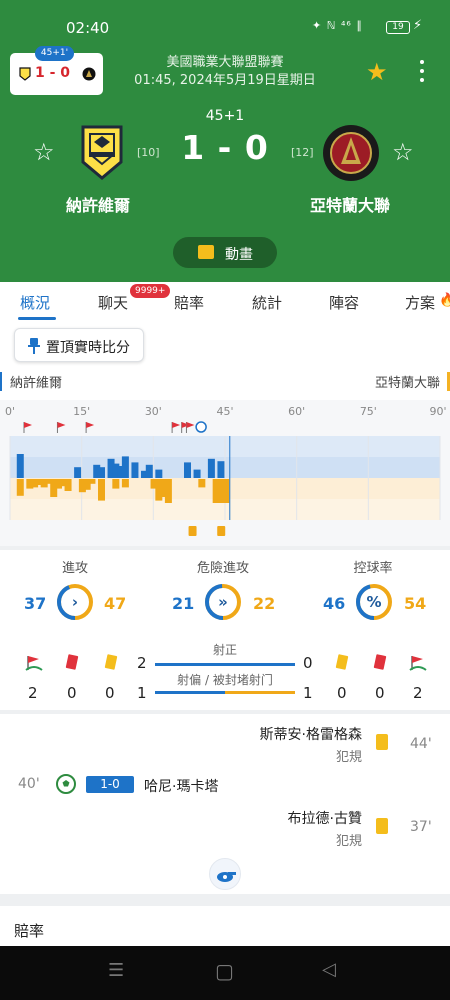 Image resolution: width=450 pixels, height=1000 pixels. What do you see at coordinates (310, 735) in the screenshot?
I see `event-player: 斯蒂安·格雷格森` at bounding box center [310, 735].